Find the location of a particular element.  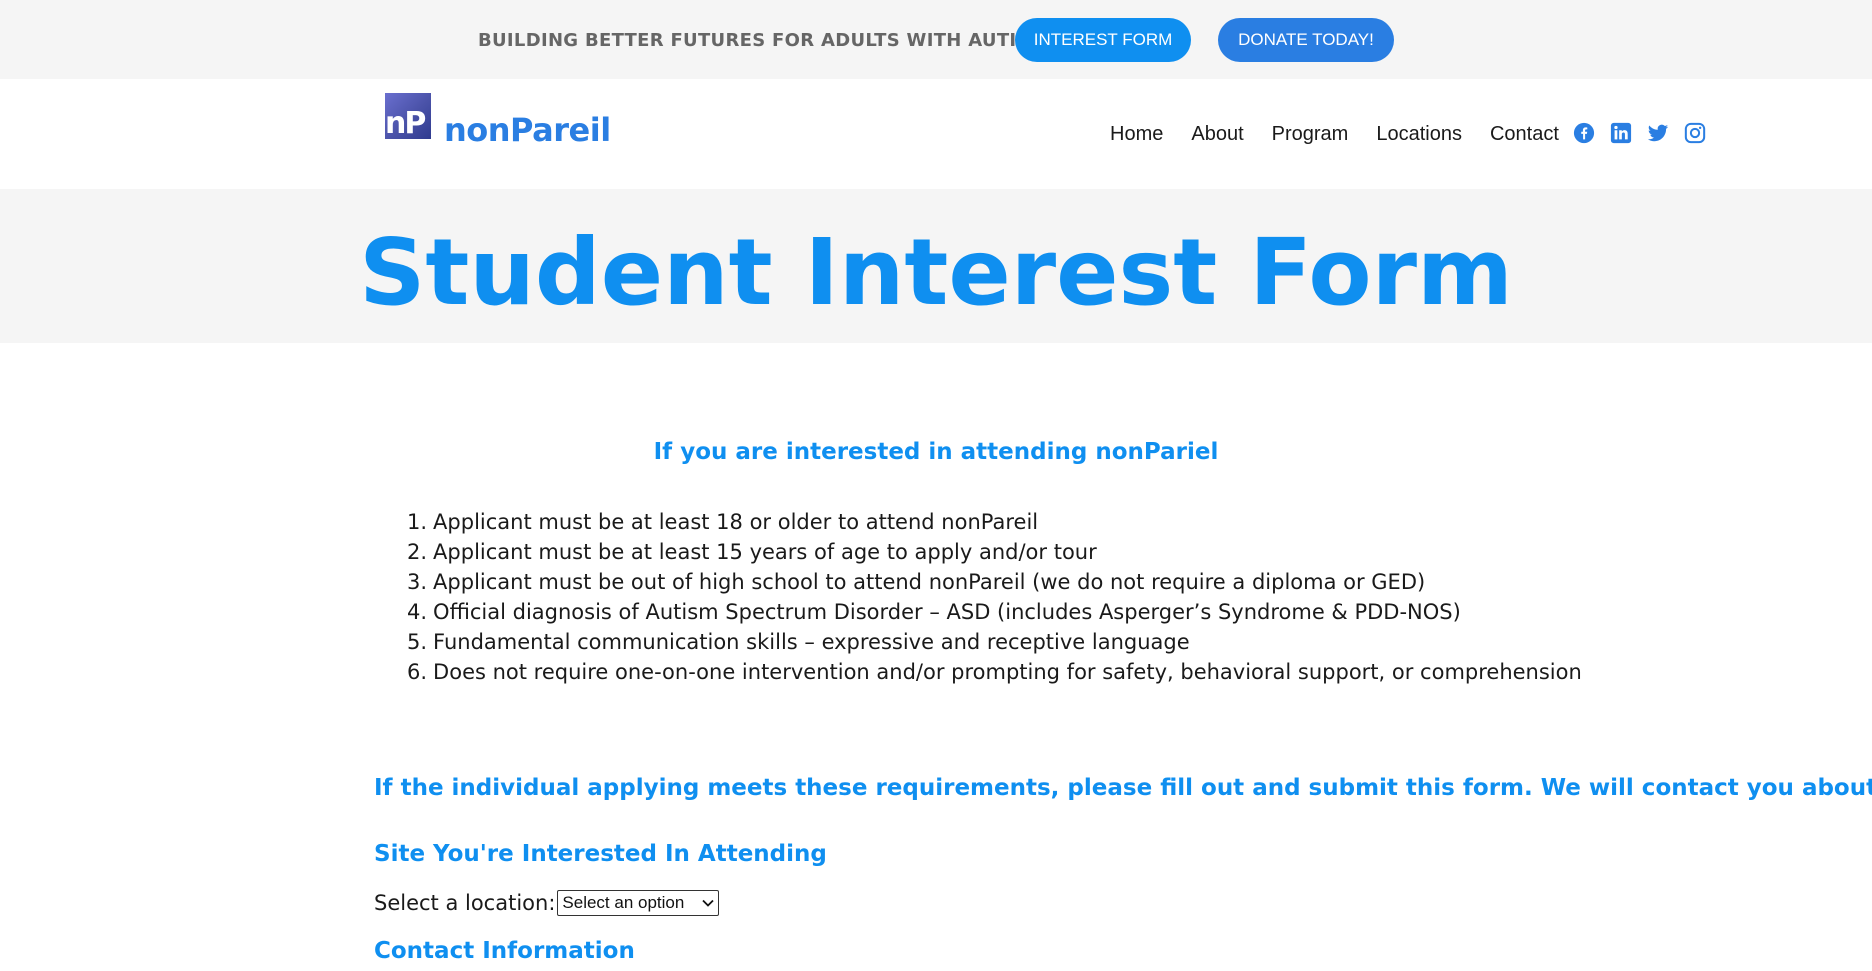

nav-about: About is located at coordinates (1217, 134).